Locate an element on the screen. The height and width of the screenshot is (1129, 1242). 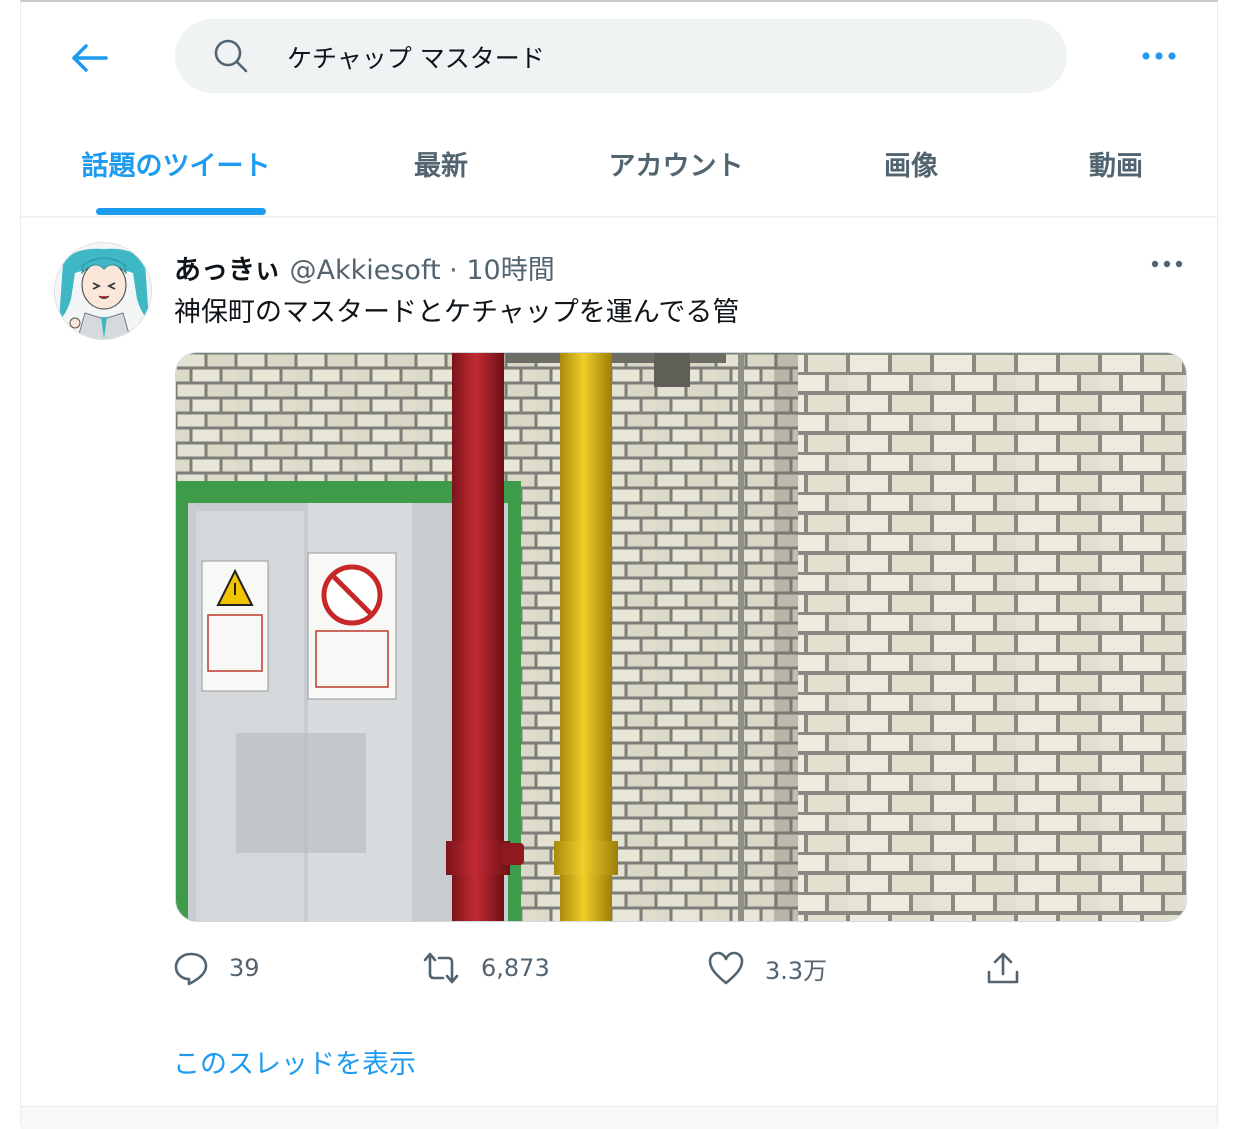
reply-icon is located at coordinates (191, 969).